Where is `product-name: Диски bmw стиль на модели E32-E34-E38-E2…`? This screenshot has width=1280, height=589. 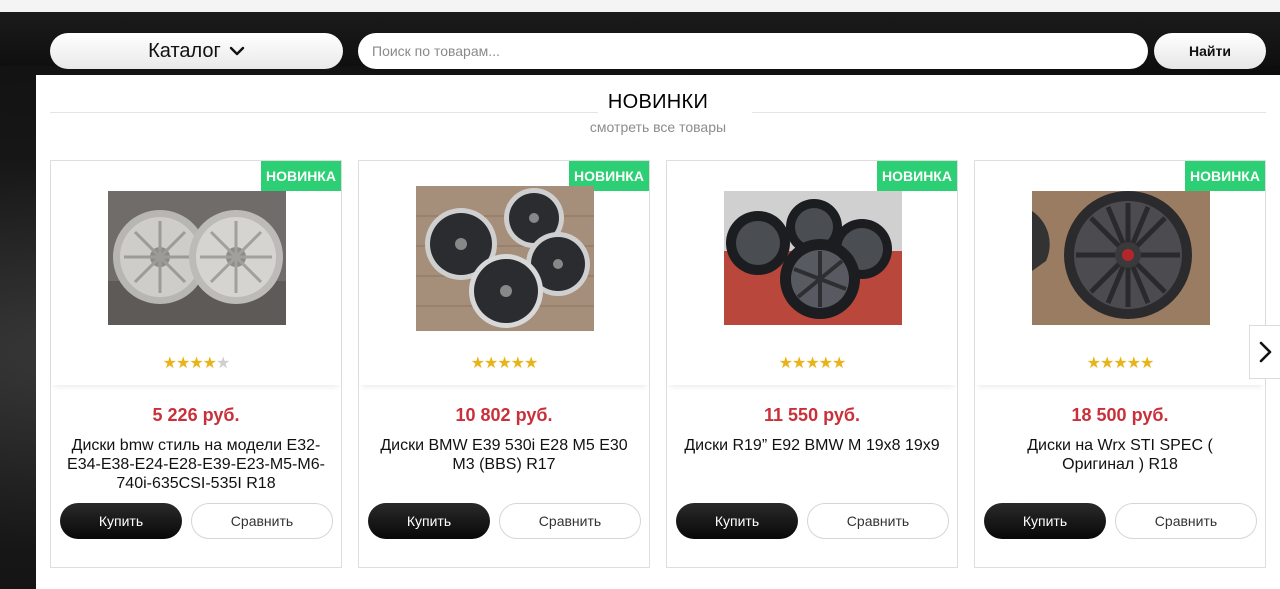 product-name: Диски bmw стиль на модели E32-E34-E38-E2… is located at coordinates (196, 464).